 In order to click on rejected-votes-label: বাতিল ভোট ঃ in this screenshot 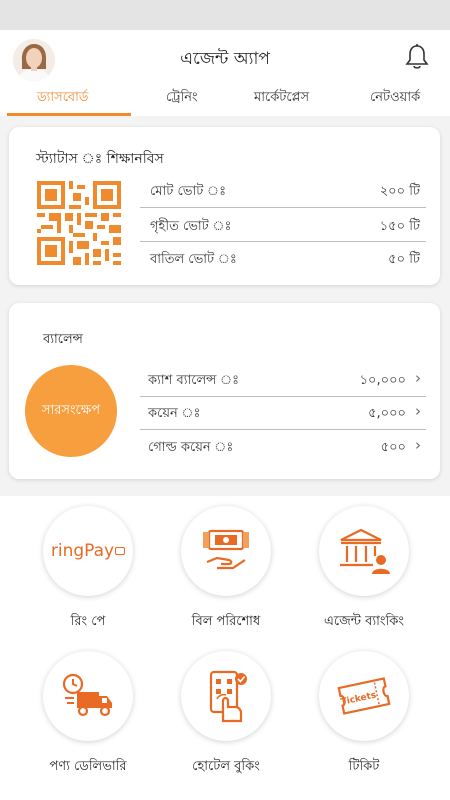, I will do `click(193, 259)`.